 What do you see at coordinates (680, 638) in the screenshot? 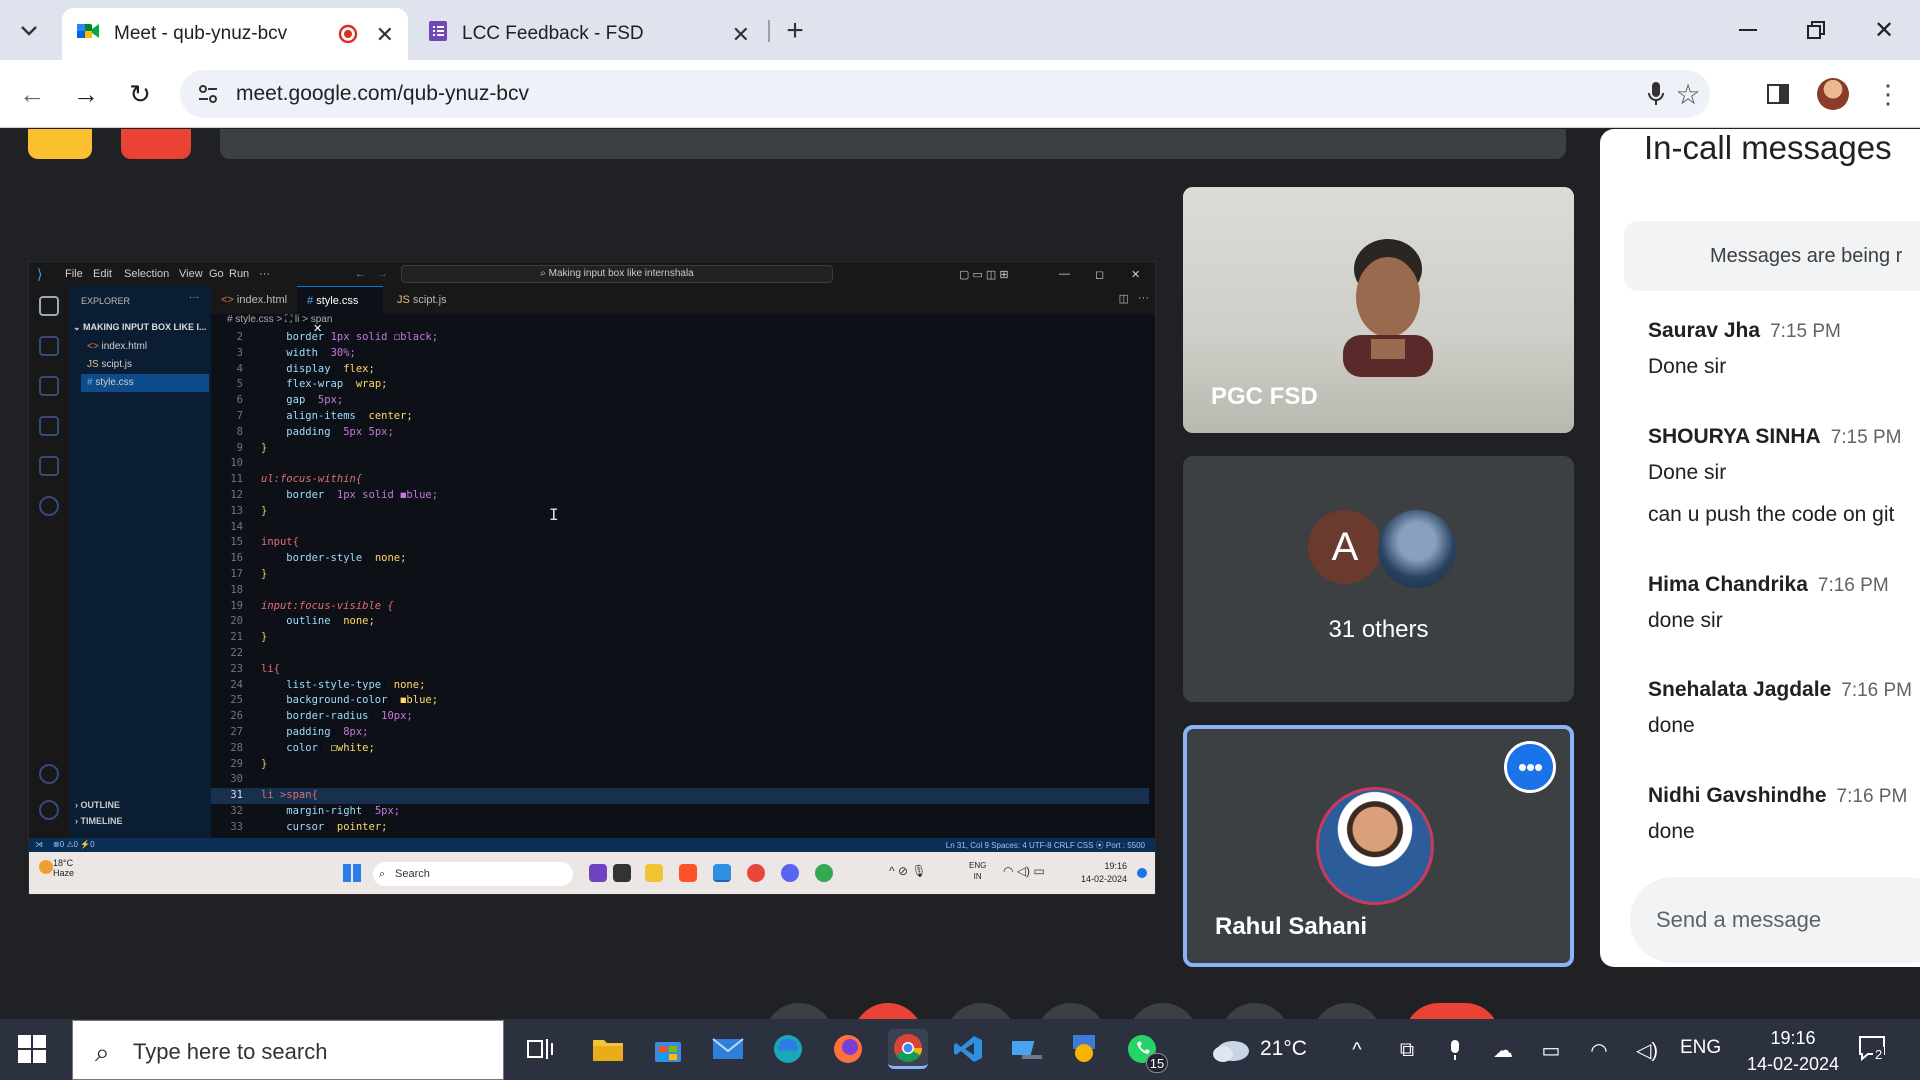
I see `code-line: 21}` at bounding box center [680, 638].